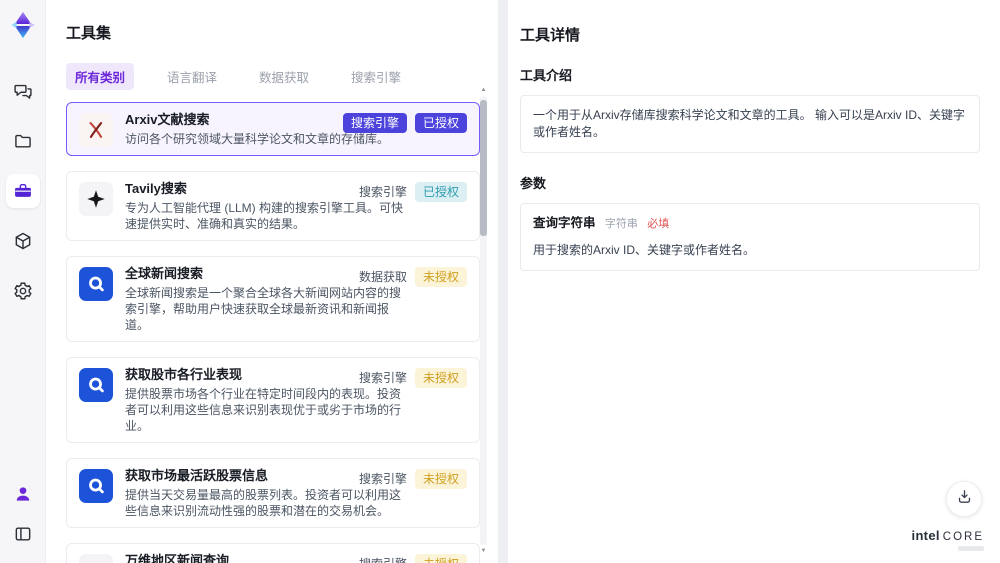  I want to click on intel-brand-secondary: CORE, so click(963, 537).